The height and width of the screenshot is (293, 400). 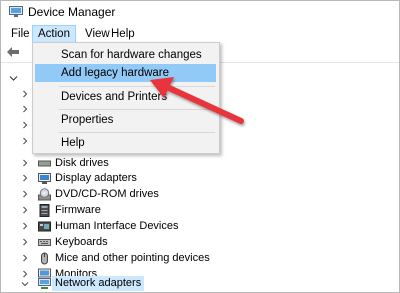 I want to click on menu-item-help: Help, so click(x=125, y=143).